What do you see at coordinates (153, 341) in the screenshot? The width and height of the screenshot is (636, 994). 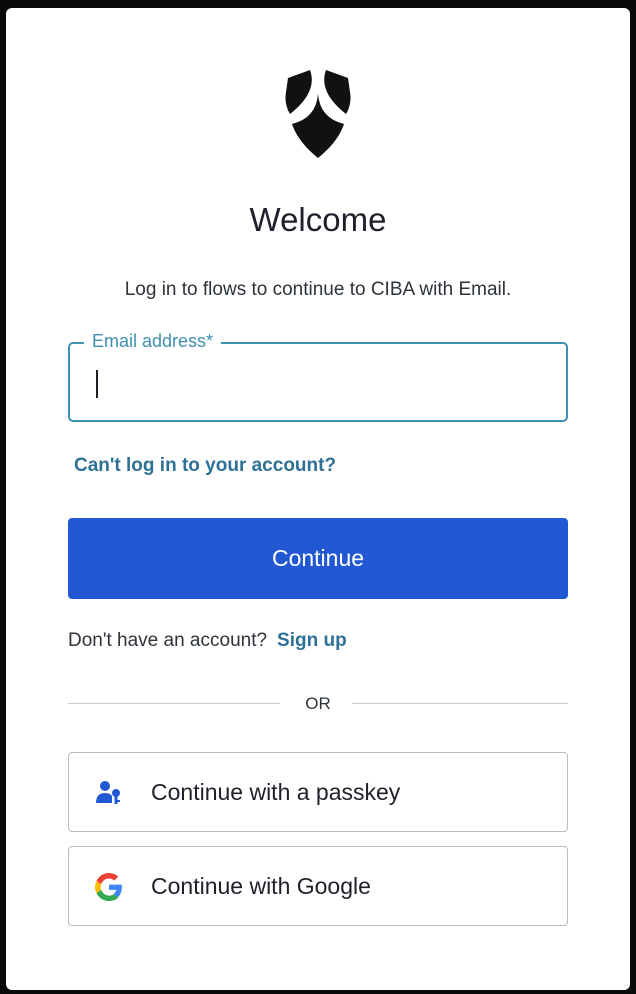 I see `email-field-label: Email address*` at bounding box center [153, 341].